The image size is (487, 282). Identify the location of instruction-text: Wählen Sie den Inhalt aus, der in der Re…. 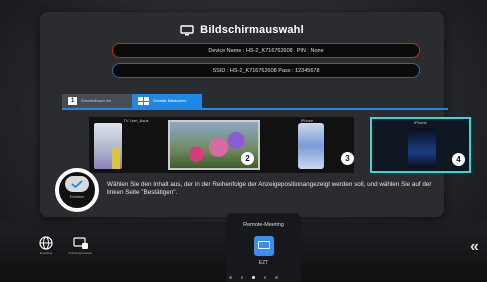
(269, 188).